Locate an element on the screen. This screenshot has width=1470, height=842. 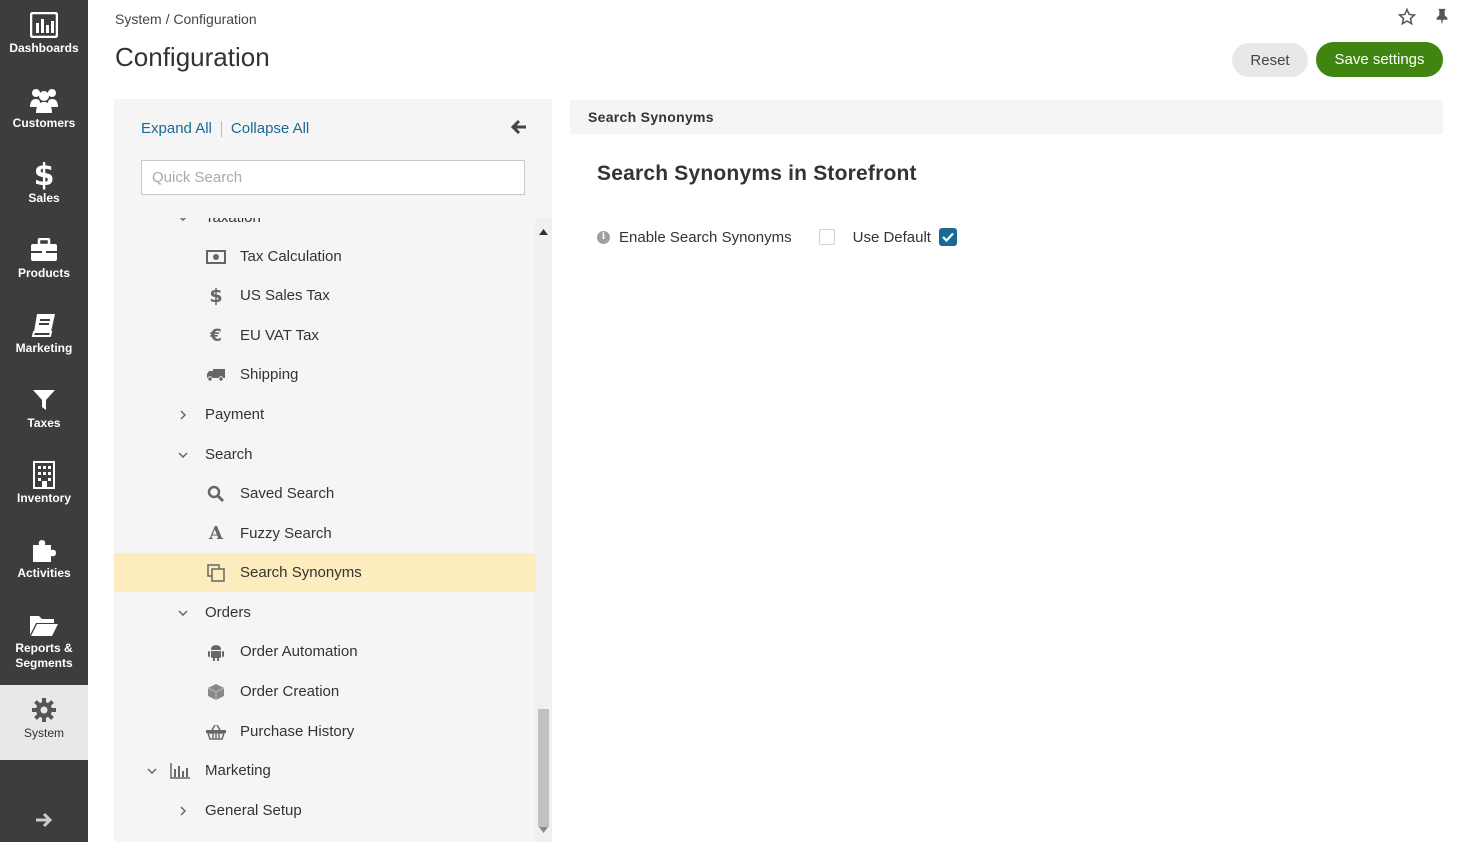
truck-icon is located at coordinates (216, 375).